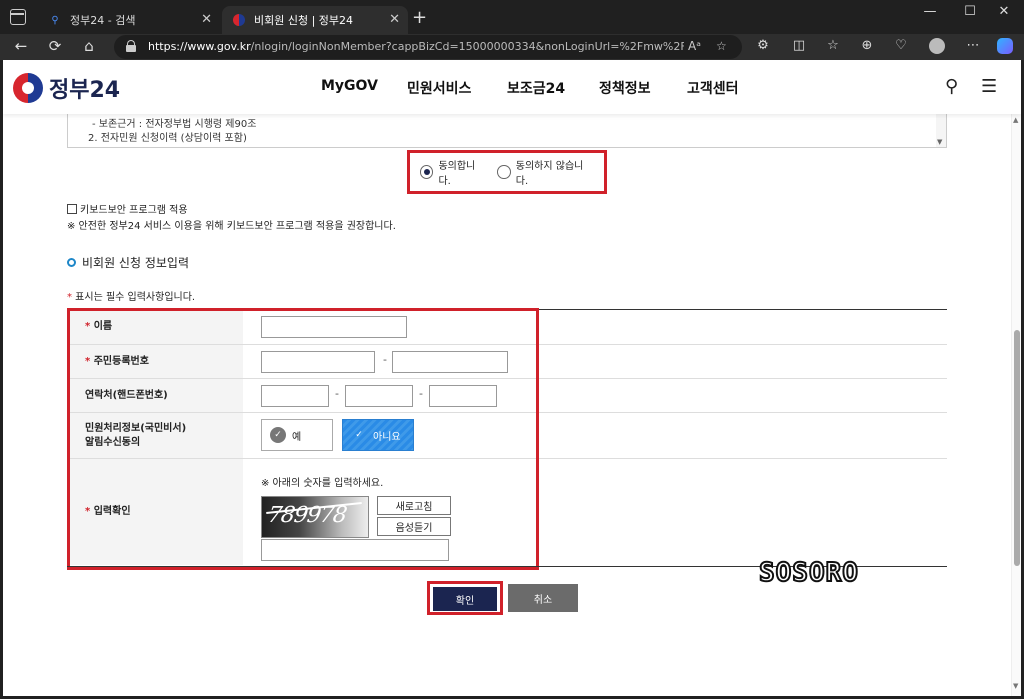  Describe the element at coordinates (349, 86) in the screenshot. I see `nav-mygov: MyGOV` at that location.